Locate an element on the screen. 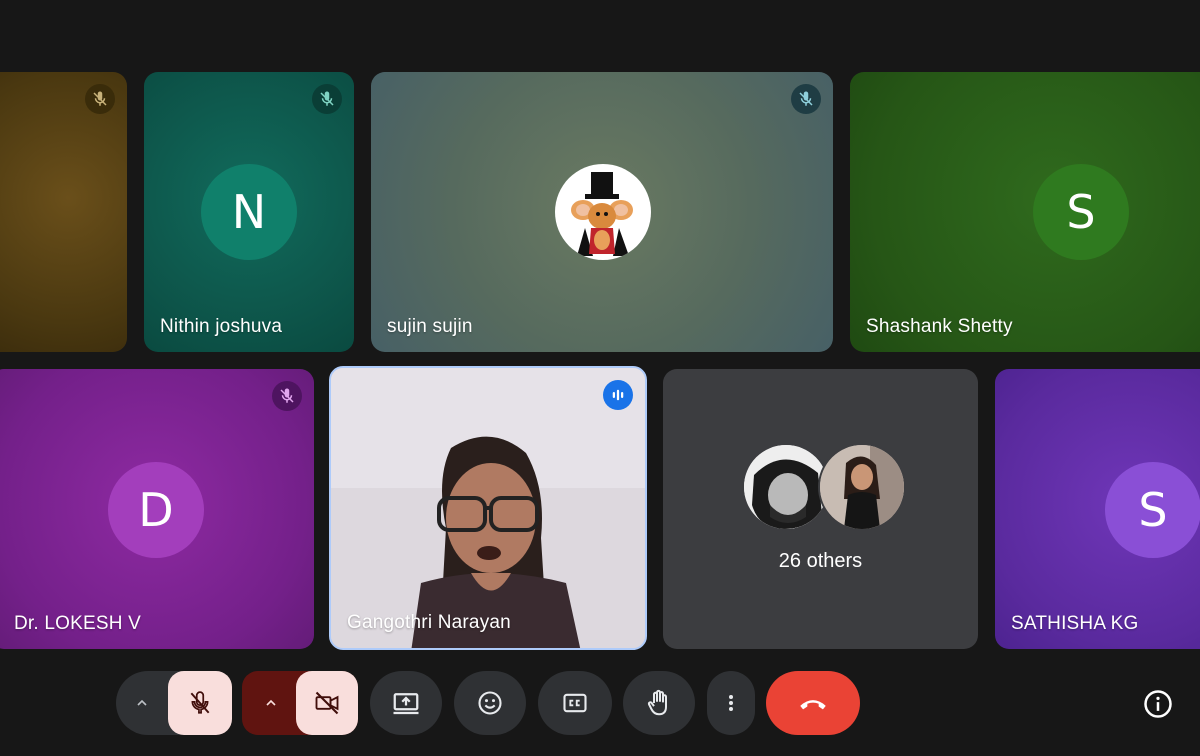  camera-off-icon is located at coordinates (327, 703).